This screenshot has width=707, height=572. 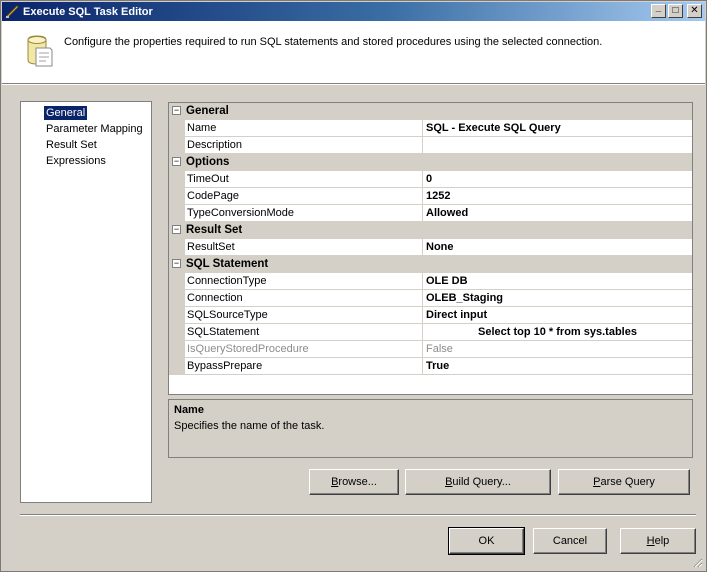 What do you see at coordinates (557, 298) in the screenshot?
I see `property-value-connection: OLEB_Staging` at bounding box center [557, 298].